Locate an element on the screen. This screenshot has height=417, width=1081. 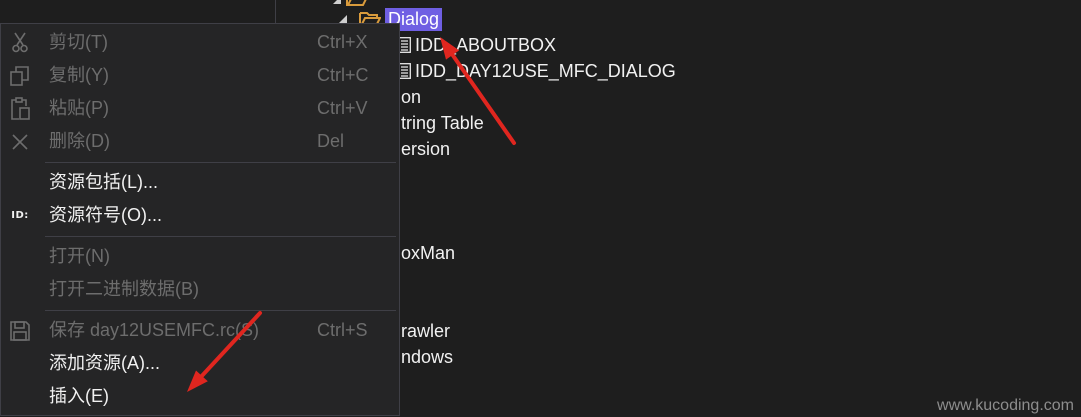
tree-item-partial: rawler is located at coordinates (425, 331).